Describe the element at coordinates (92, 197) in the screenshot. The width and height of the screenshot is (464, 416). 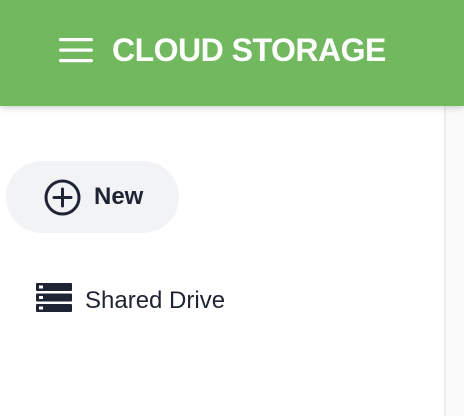
I see `new-button: New` at that location.